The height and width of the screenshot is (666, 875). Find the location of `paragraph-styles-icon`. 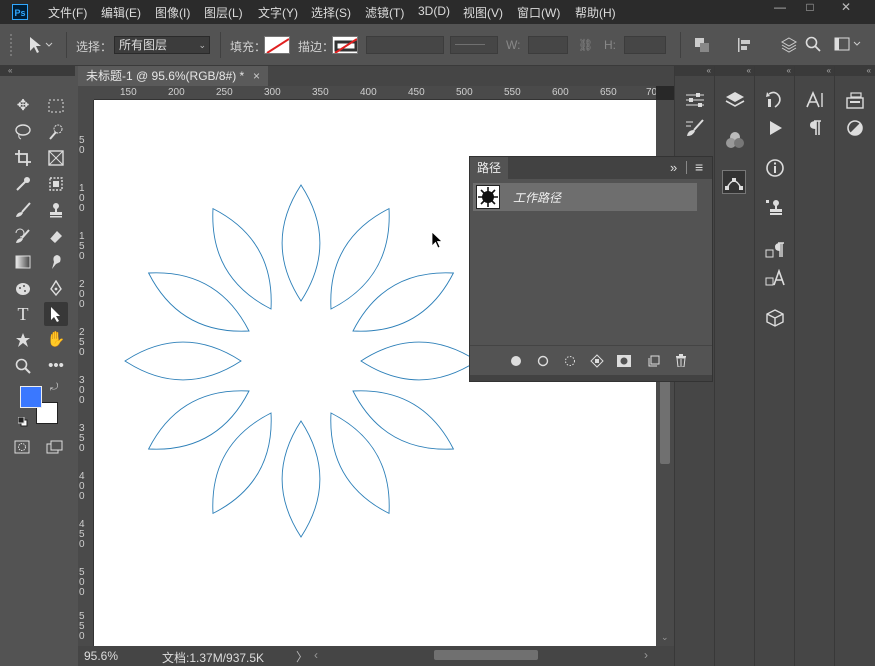

paragraph-styles-icon is located at coordinates (775, 250).